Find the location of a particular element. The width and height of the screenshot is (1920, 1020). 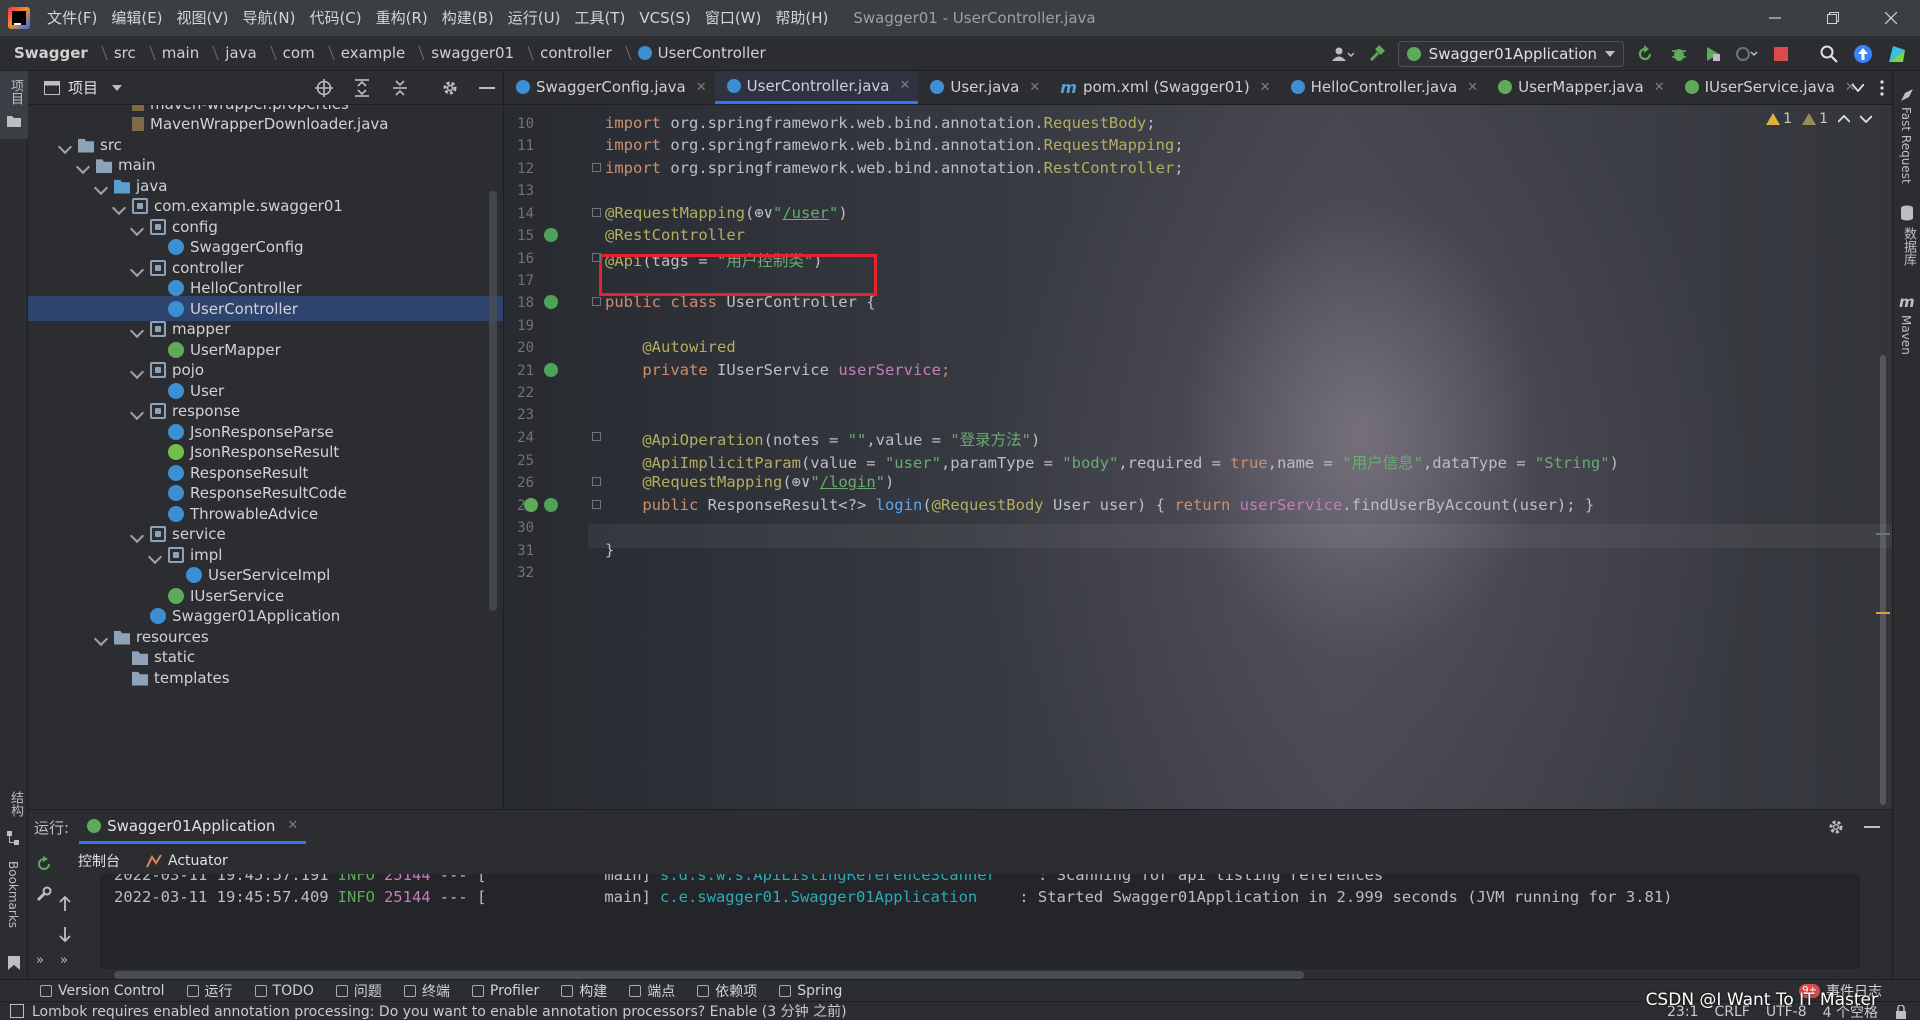

locate-icon is located at coordinates (324, 88).